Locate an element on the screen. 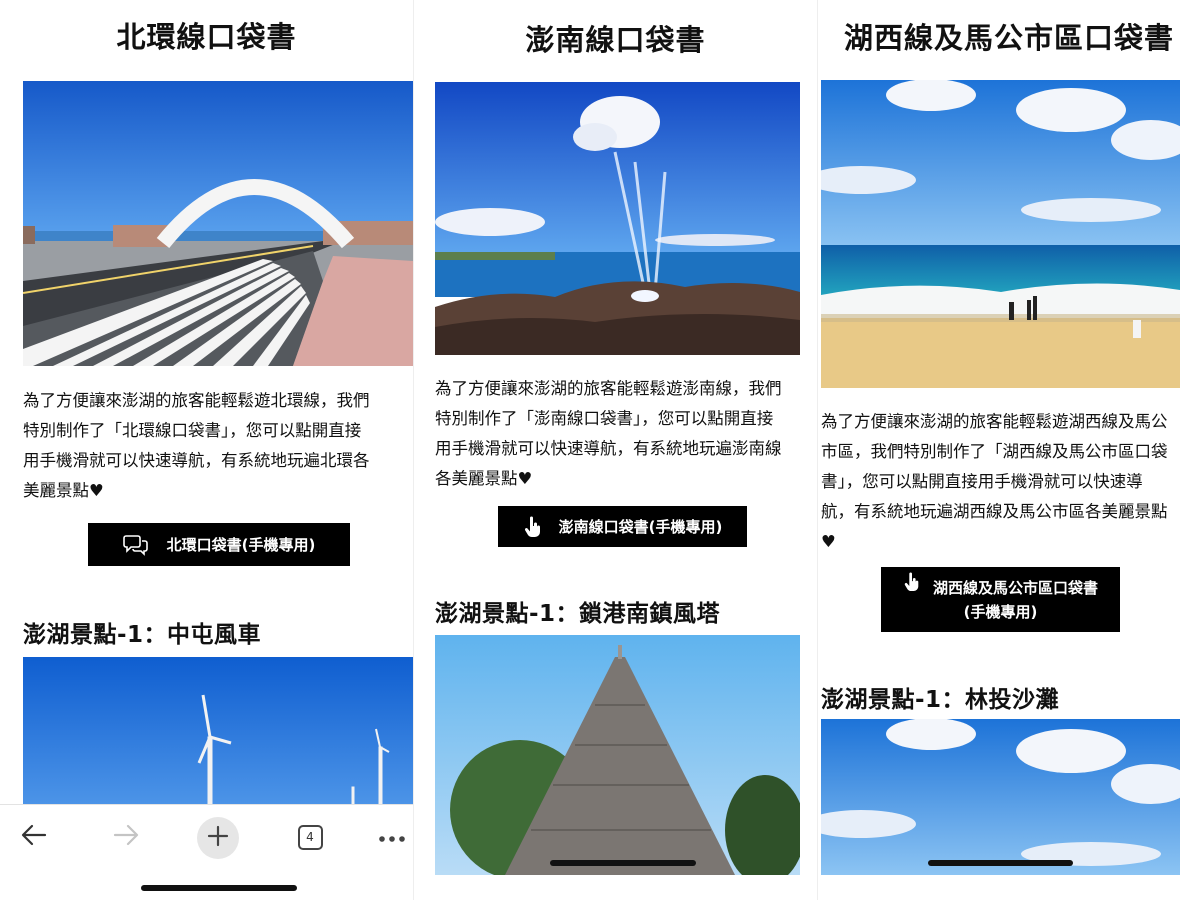 This screenshot has width=1200, height=900. button-label: 湖西線及馬公市區口袋書 is located at coordinates (1015, 587).